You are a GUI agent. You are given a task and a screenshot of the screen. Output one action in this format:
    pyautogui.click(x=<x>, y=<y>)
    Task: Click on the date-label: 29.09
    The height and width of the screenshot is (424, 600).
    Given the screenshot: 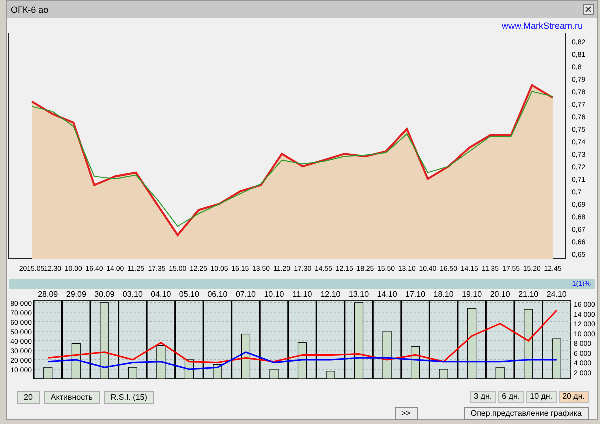 What is the action you would take?
    pyautogui.click(x=76, y=294)
    